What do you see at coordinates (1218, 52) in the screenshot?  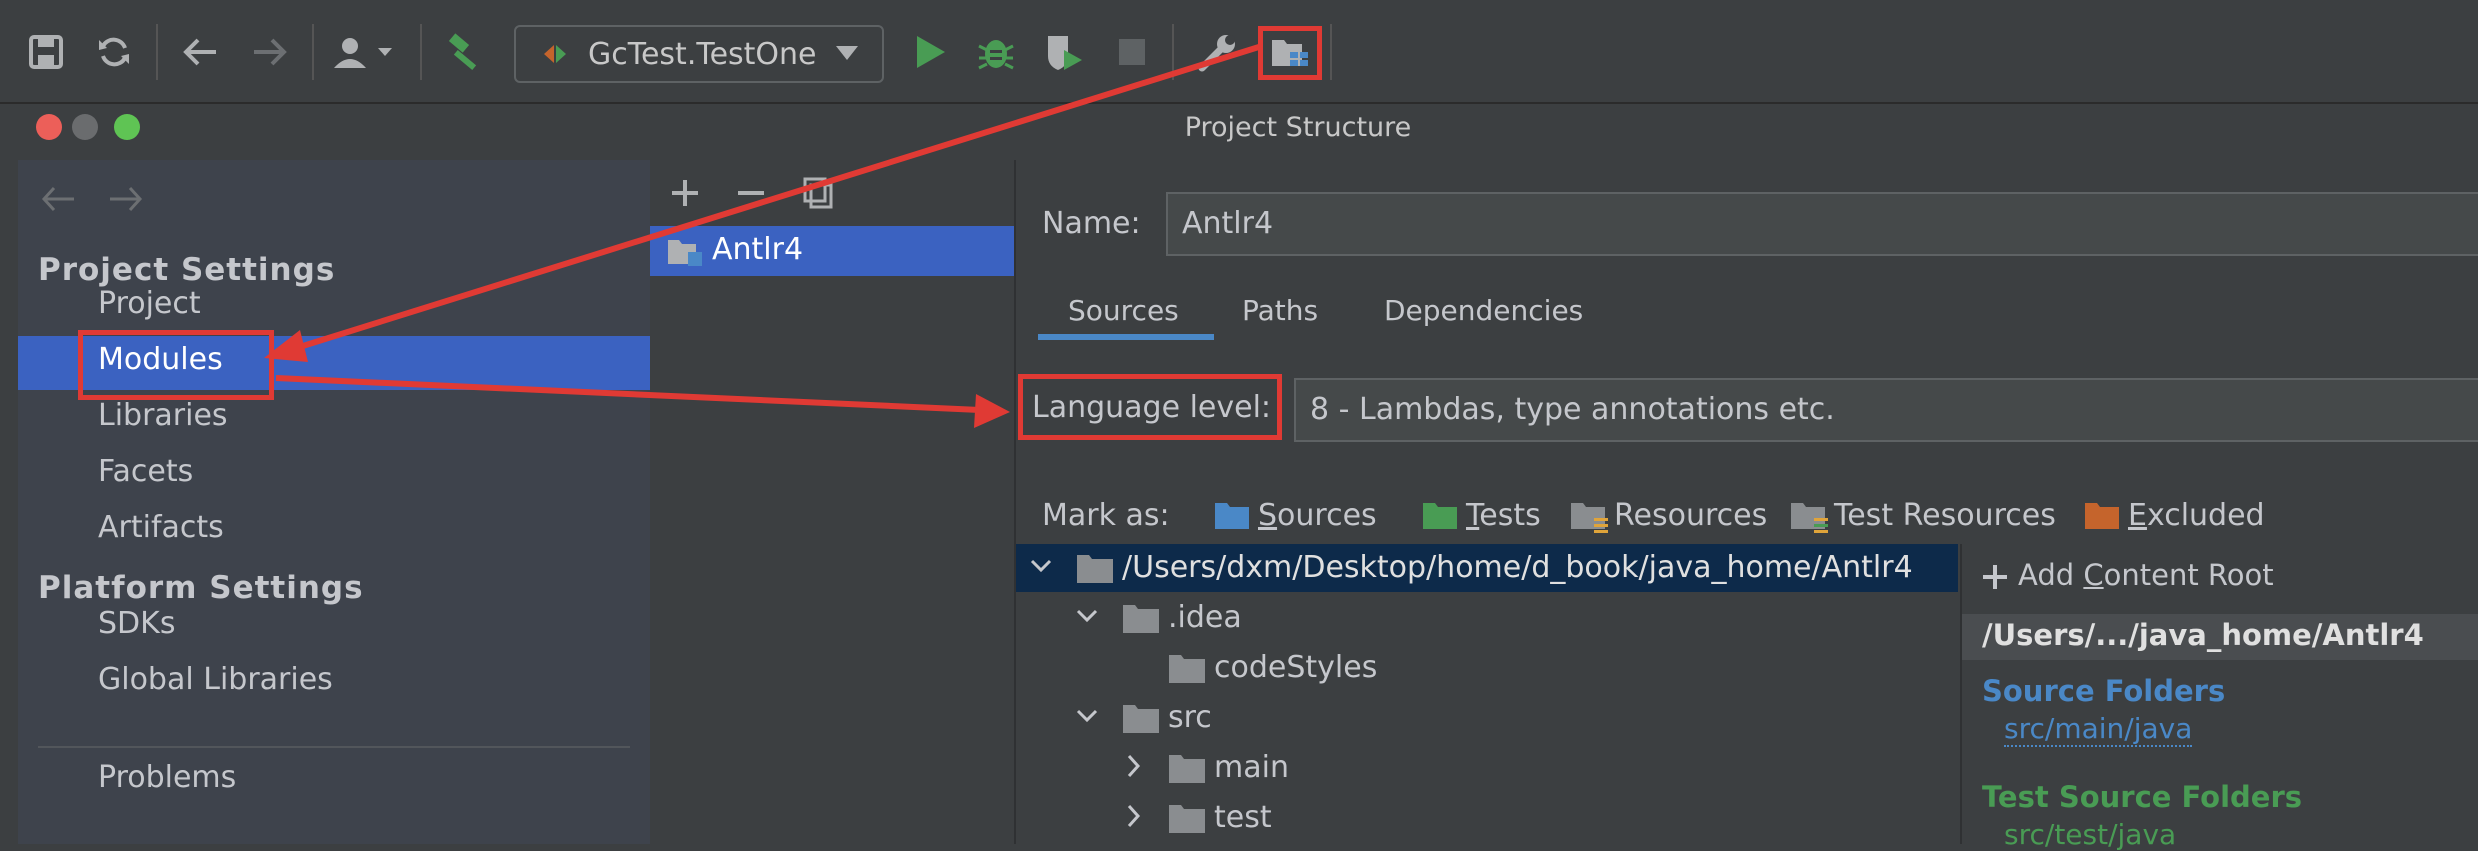 I see `wrench-icon` at bounding box center [1218, 52].